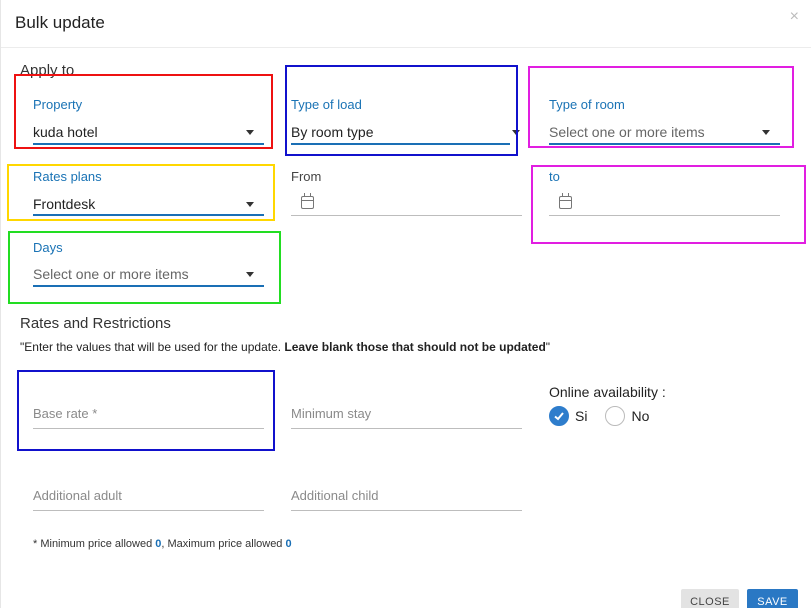  What do you see at coordinates (664, 144) in the screenshot?
I see `type-of-room-underline` at bounding box center [664, 144].